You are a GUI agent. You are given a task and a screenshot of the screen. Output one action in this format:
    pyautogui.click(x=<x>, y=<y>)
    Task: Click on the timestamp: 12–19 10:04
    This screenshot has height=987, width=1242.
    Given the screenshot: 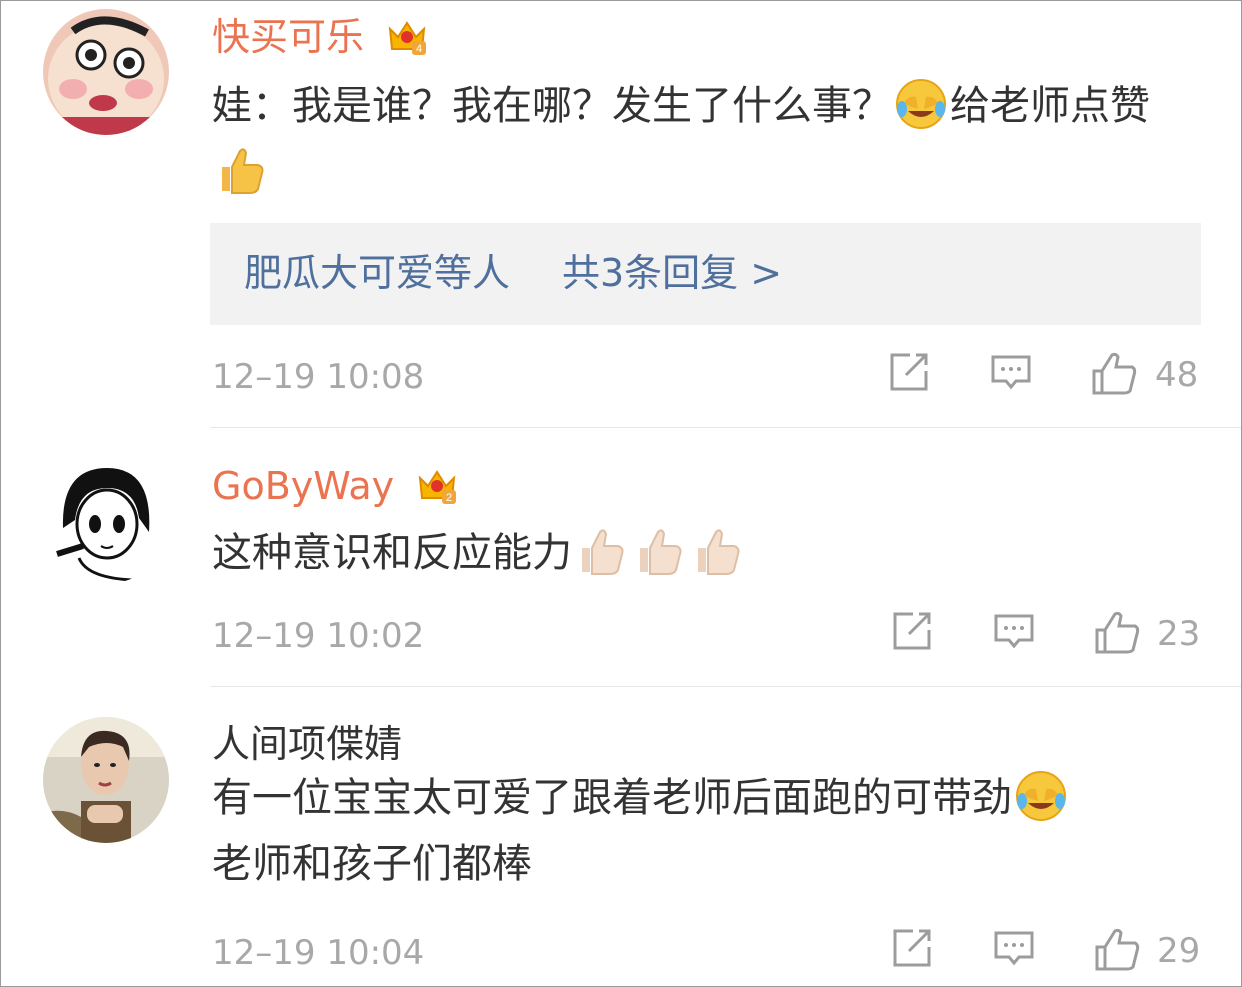 What is the action you would take?
    pyautogui.click(x=318, y=953)
    